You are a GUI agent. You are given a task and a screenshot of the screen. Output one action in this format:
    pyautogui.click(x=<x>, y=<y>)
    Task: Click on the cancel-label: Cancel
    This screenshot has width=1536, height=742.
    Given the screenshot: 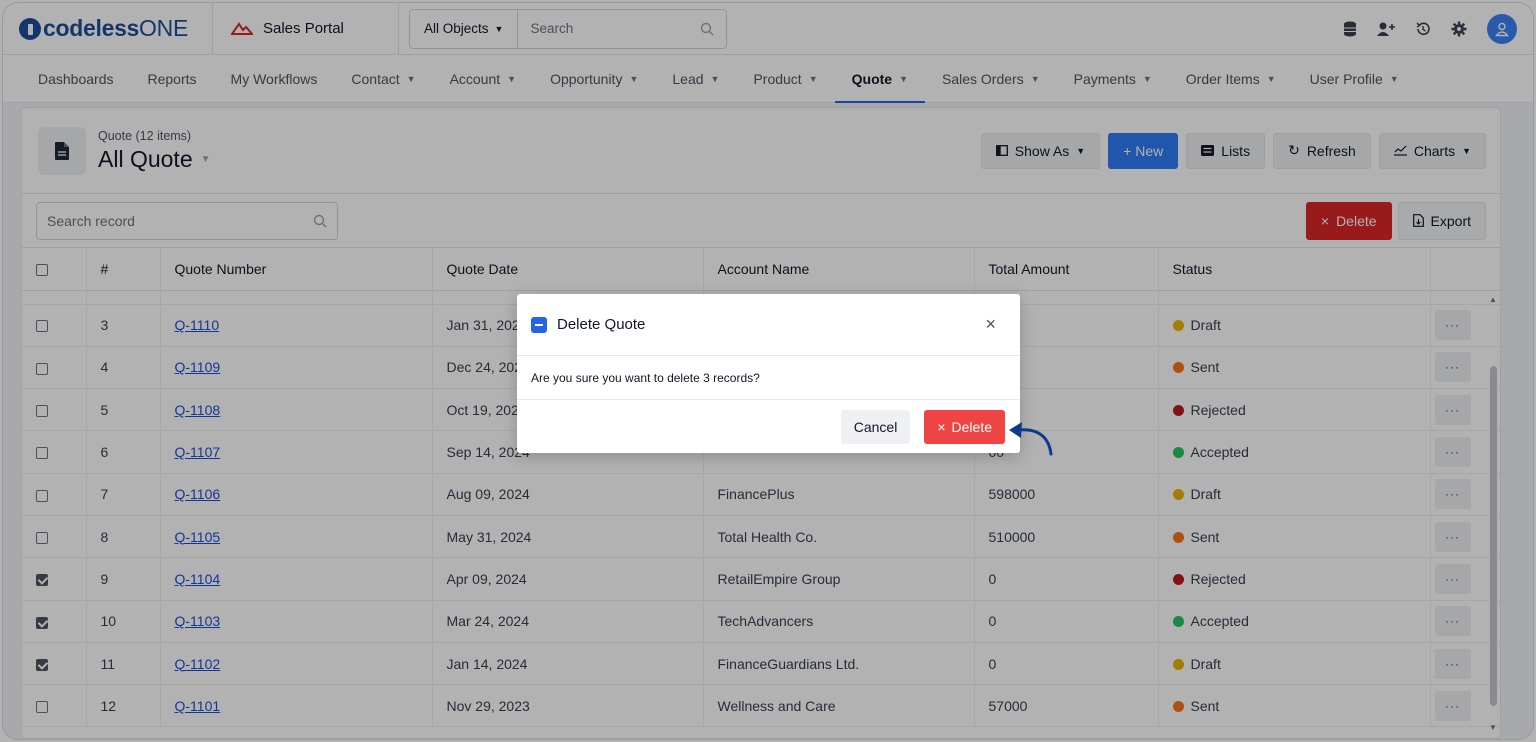 What is the action you would take?
    pyautogui.click(x=875, y=426)
    